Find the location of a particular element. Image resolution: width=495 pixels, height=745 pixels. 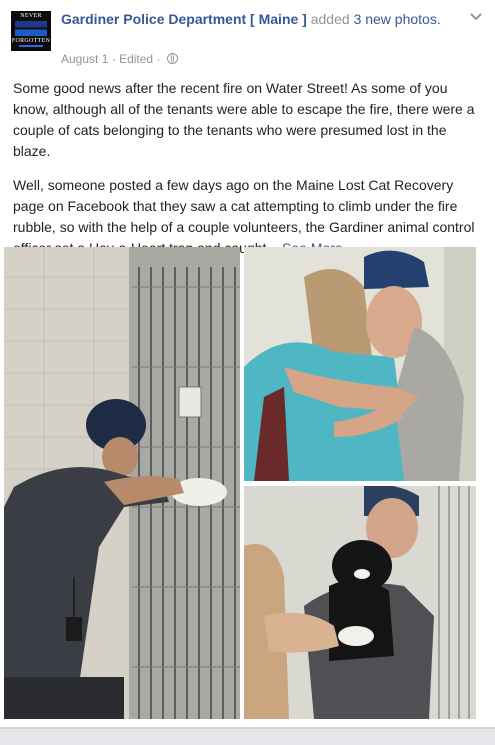

chevron-down-icon is located at coordinates (476, 17).